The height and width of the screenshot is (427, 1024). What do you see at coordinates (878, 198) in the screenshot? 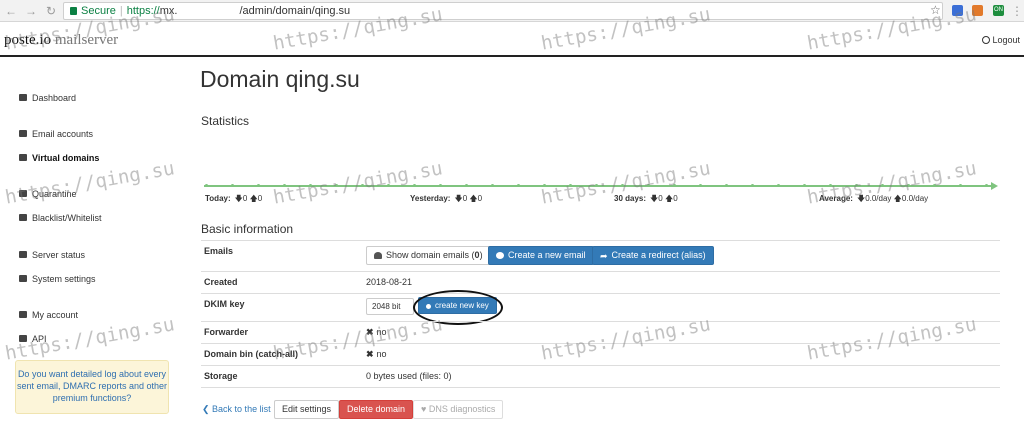
I see `stat-down: 0.0/day` at bounding box center [878, 198].